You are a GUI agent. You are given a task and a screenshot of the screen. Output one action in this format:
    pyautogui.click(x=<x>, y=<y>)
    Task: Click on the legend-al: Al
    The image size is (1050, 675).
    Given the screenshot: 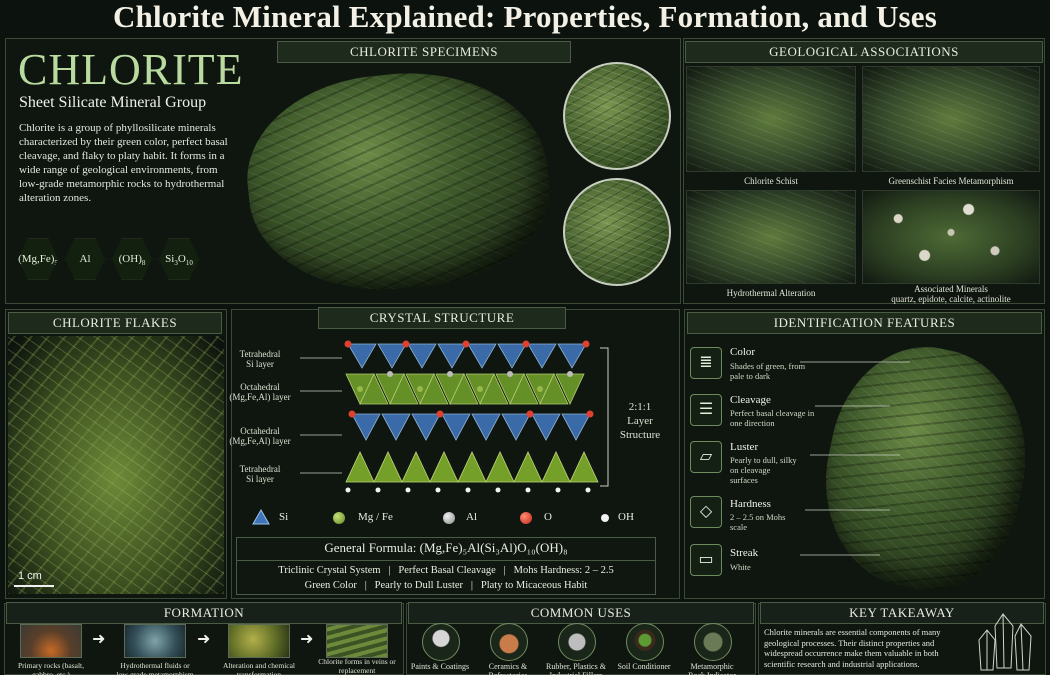 What is the action you would take?
    pyautogui.click(x=471, y=517)
    